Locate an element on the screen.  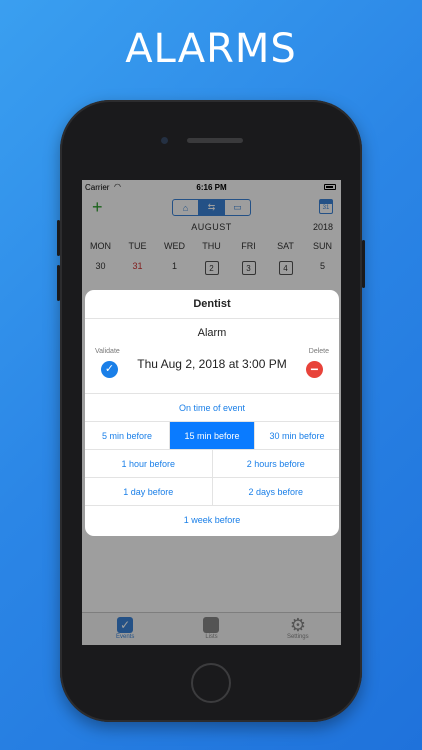
minus-icon: − is located at coordinates (314, 369).